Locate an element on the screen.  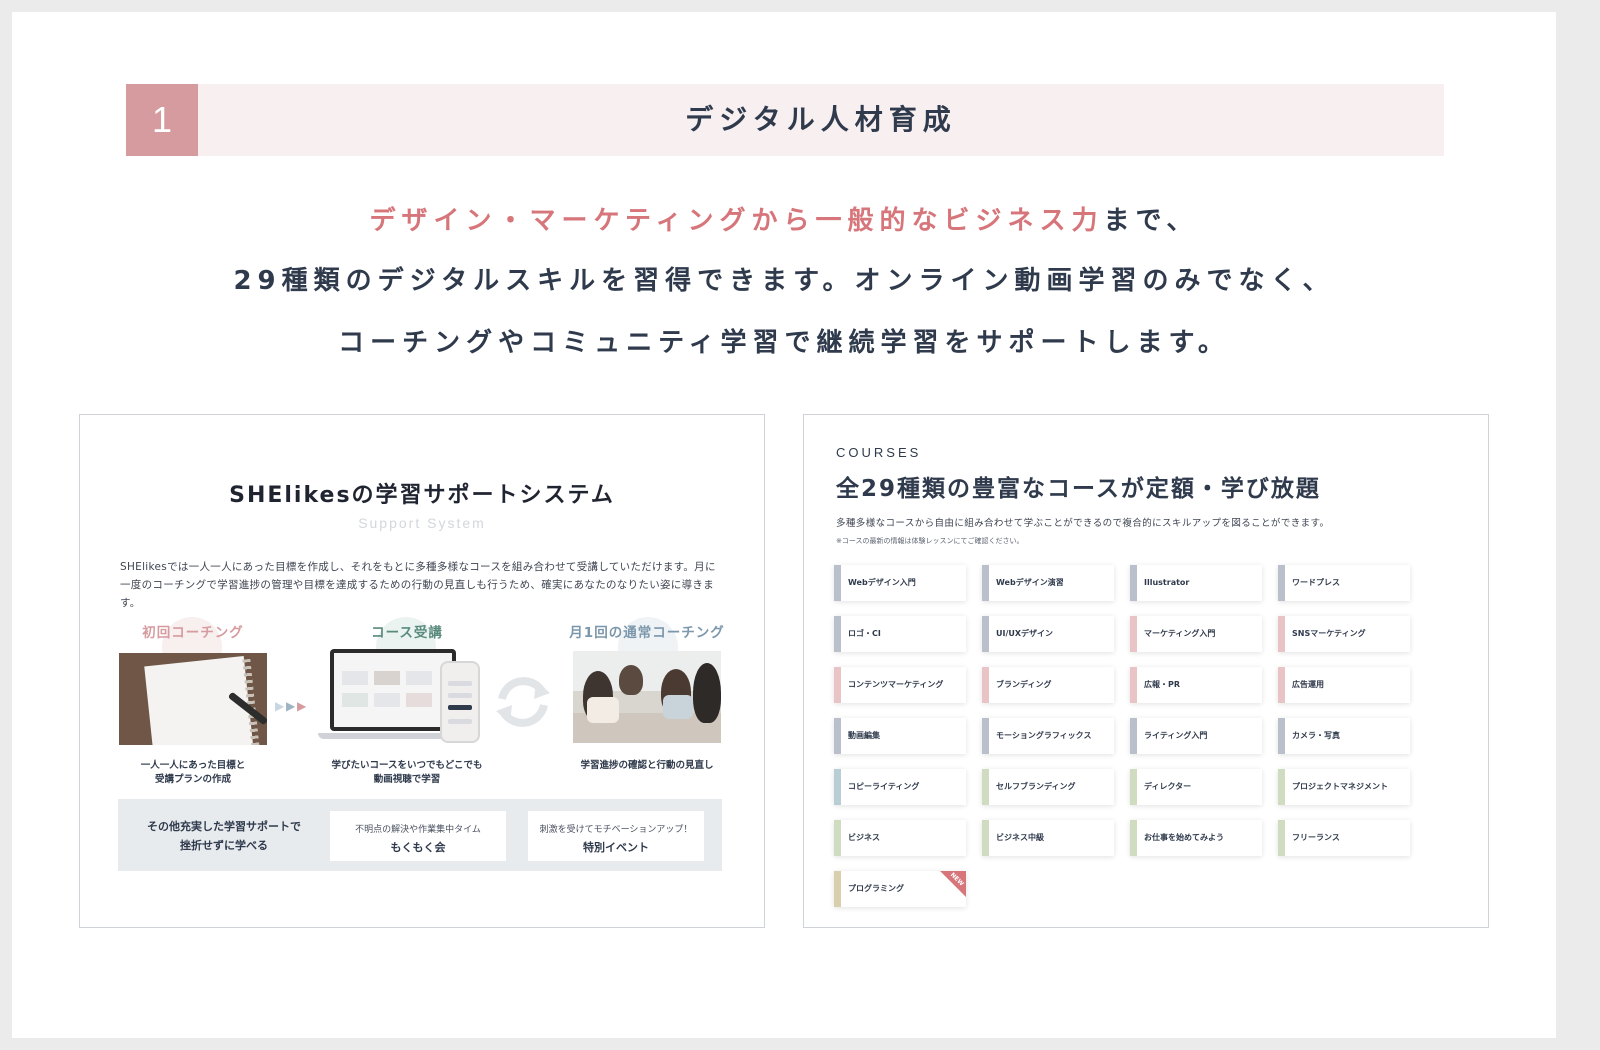
course-card: モーショングラフィックス is located at coordinates (1048, 736).